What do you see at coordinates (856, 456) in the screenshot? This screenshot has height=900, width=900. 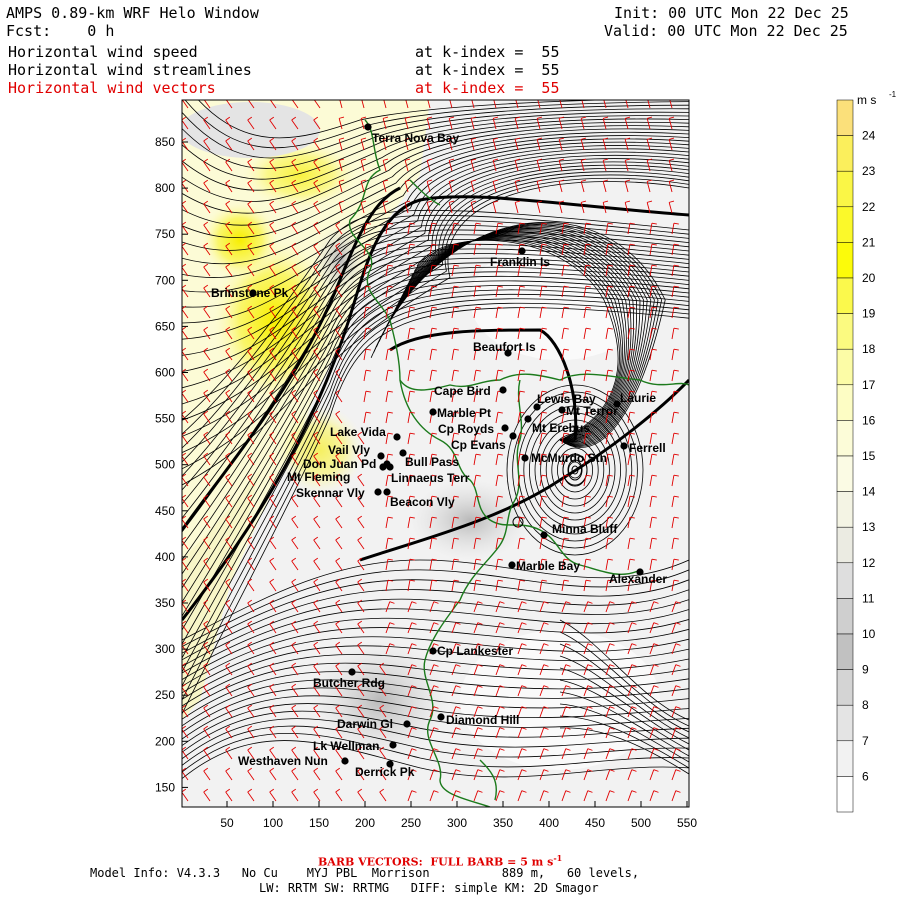 I see `colorbar: 24 23 22 21 20 19 18 17 16 15 14 13 12 11 10 9 8 7 6` at bounding box center [856, 456].